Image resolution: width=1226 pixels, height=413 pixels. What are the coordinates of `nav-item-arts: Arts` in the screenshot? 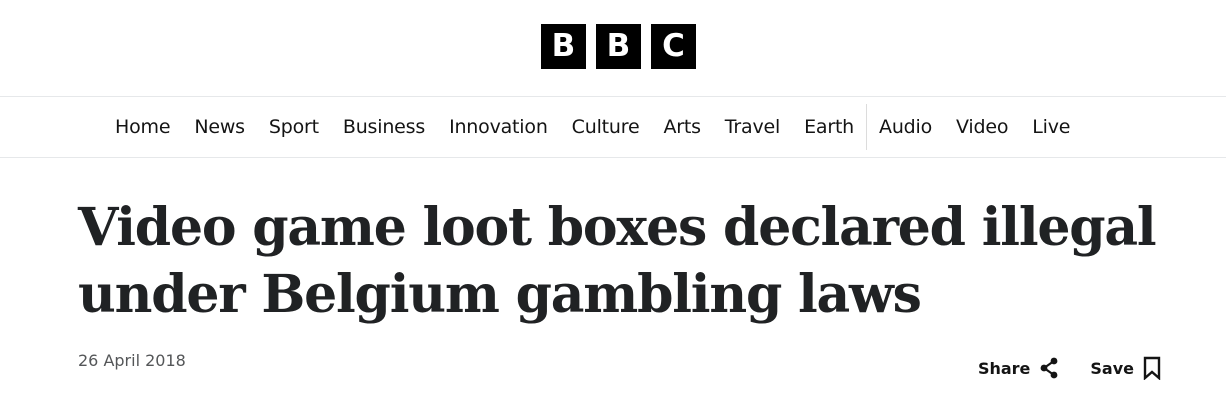 It's located at (681, 127).